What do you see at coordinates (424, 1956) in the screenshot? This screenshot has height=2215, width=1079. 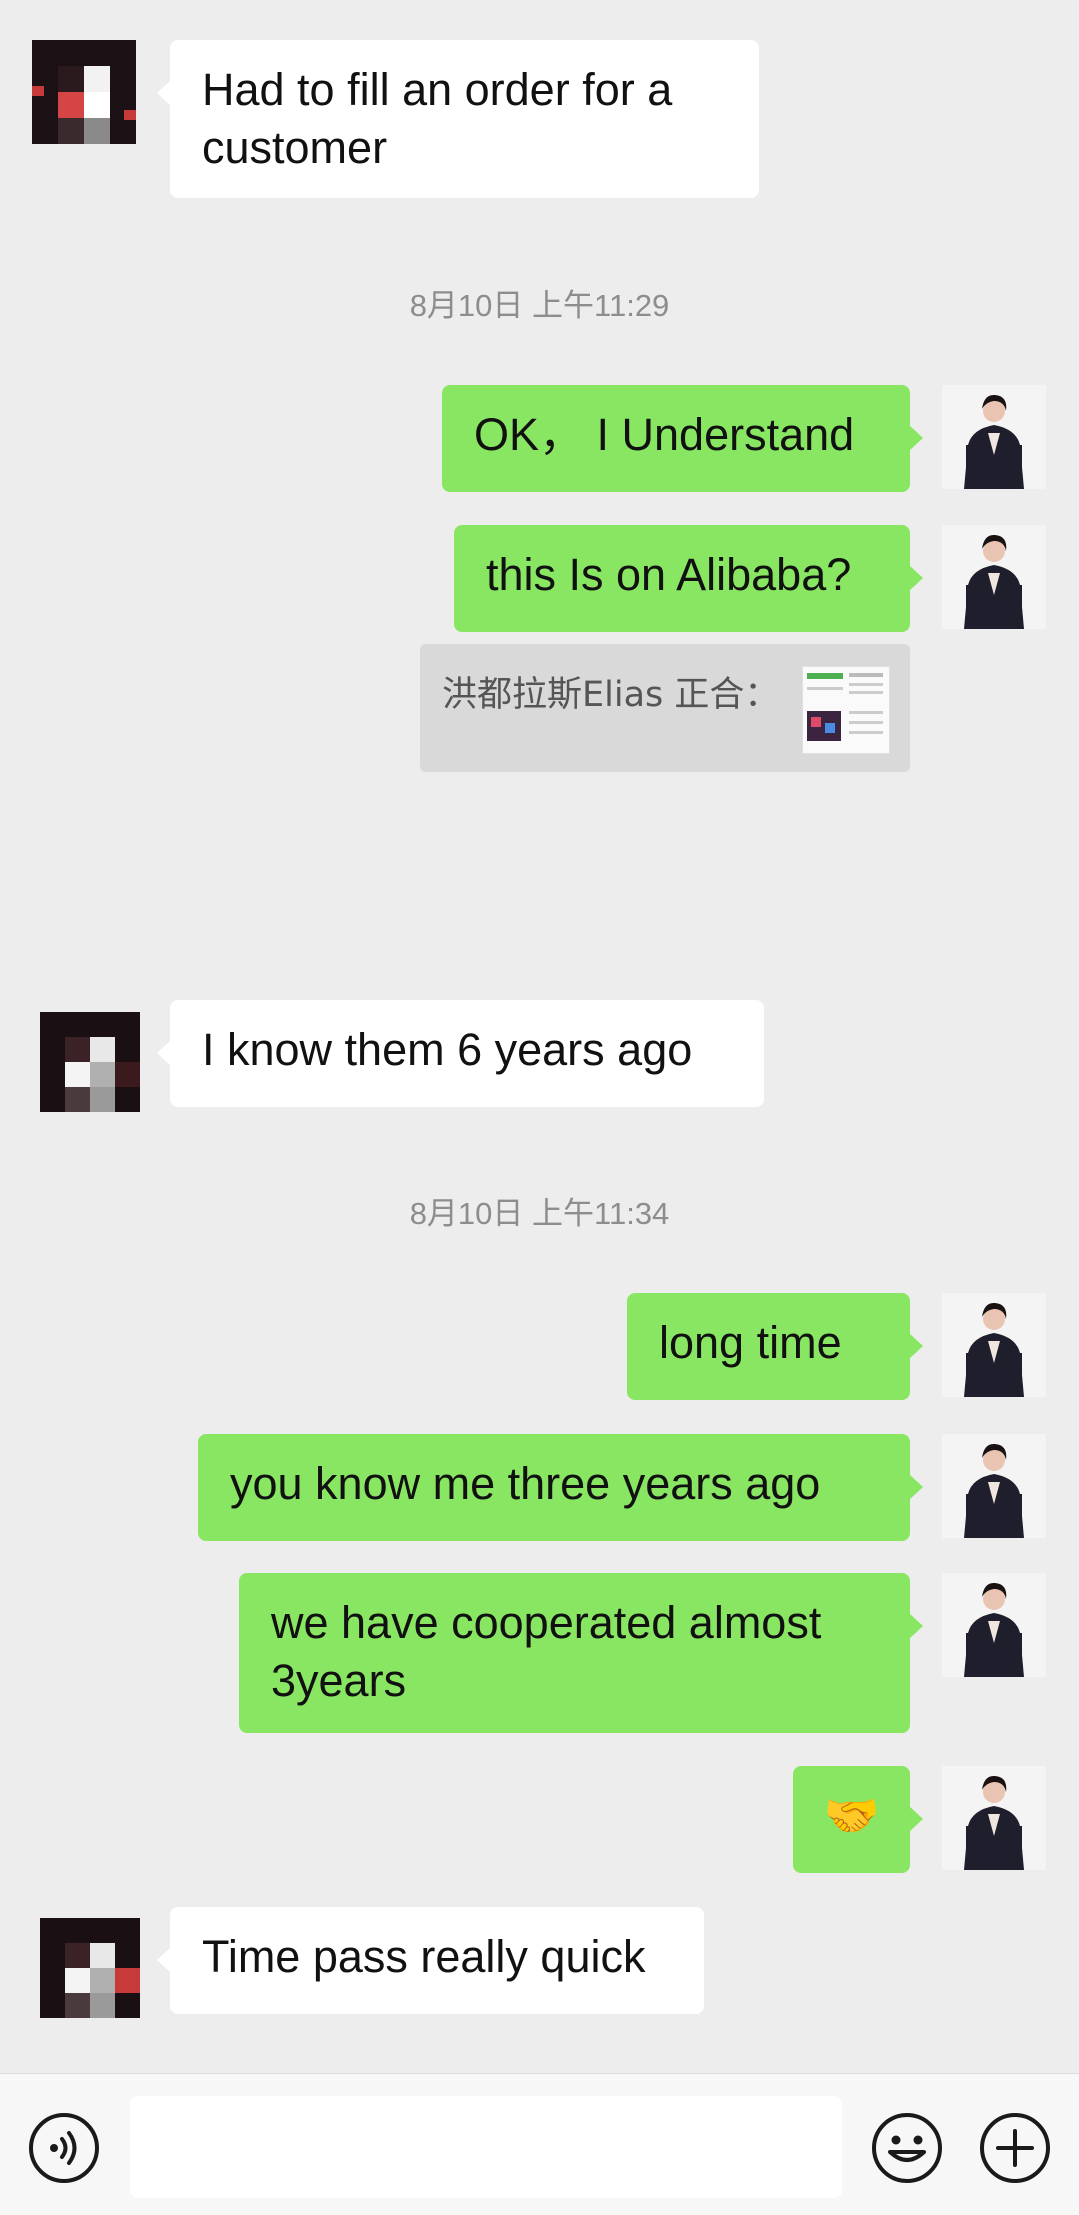 I see `message-text: Time pass really quick` at bounding box center [424, 1956].